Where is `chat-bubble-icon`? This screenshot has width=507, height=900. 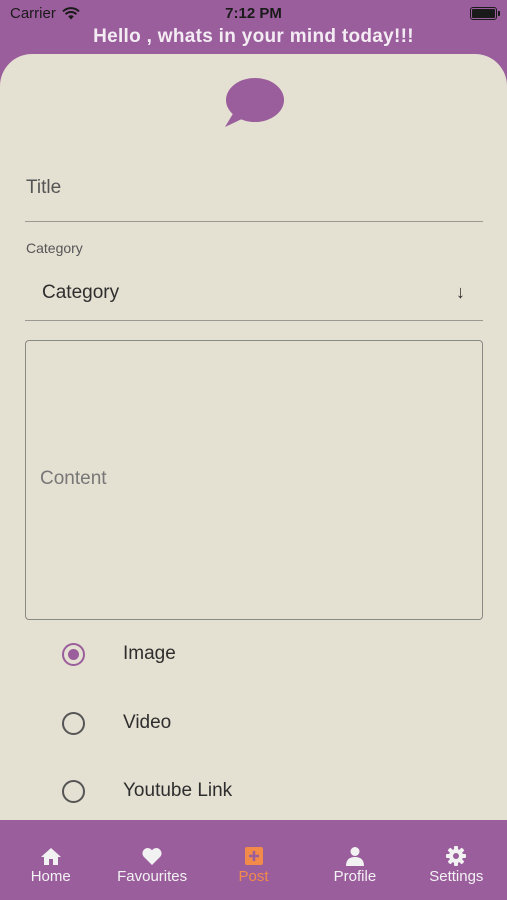 chat-bubble-icon is located at coordinates (254, 102).